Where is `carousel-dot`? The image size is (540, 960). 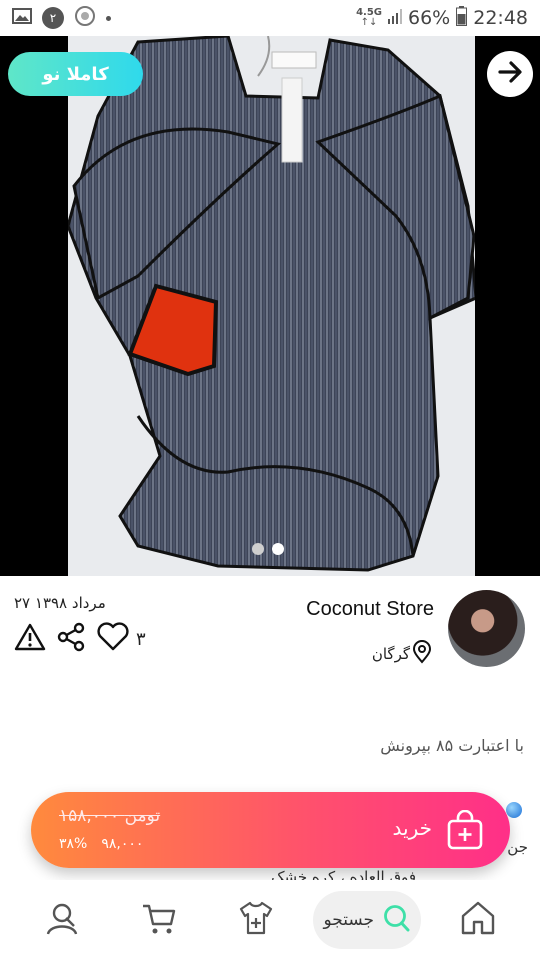
carousel-dot is located at coordinates (258, 549).